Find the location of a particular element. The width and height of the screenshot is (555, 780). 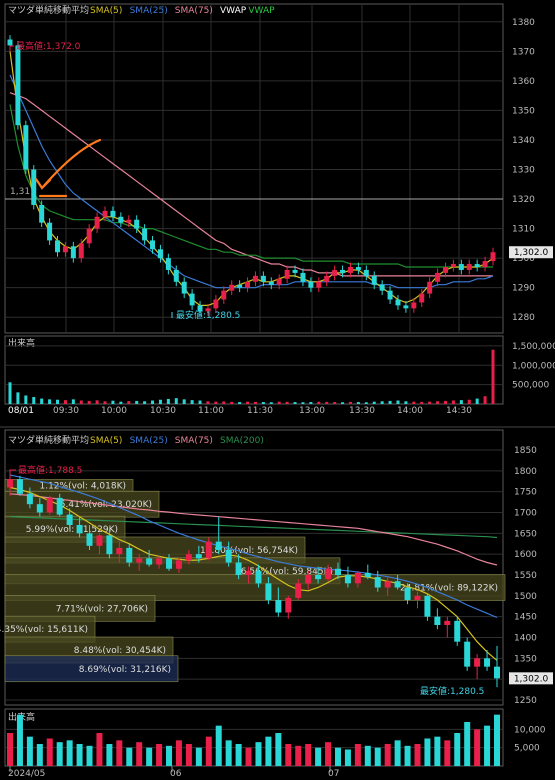

price-axis-tick: 1370 is located at coordinates (523, 52).